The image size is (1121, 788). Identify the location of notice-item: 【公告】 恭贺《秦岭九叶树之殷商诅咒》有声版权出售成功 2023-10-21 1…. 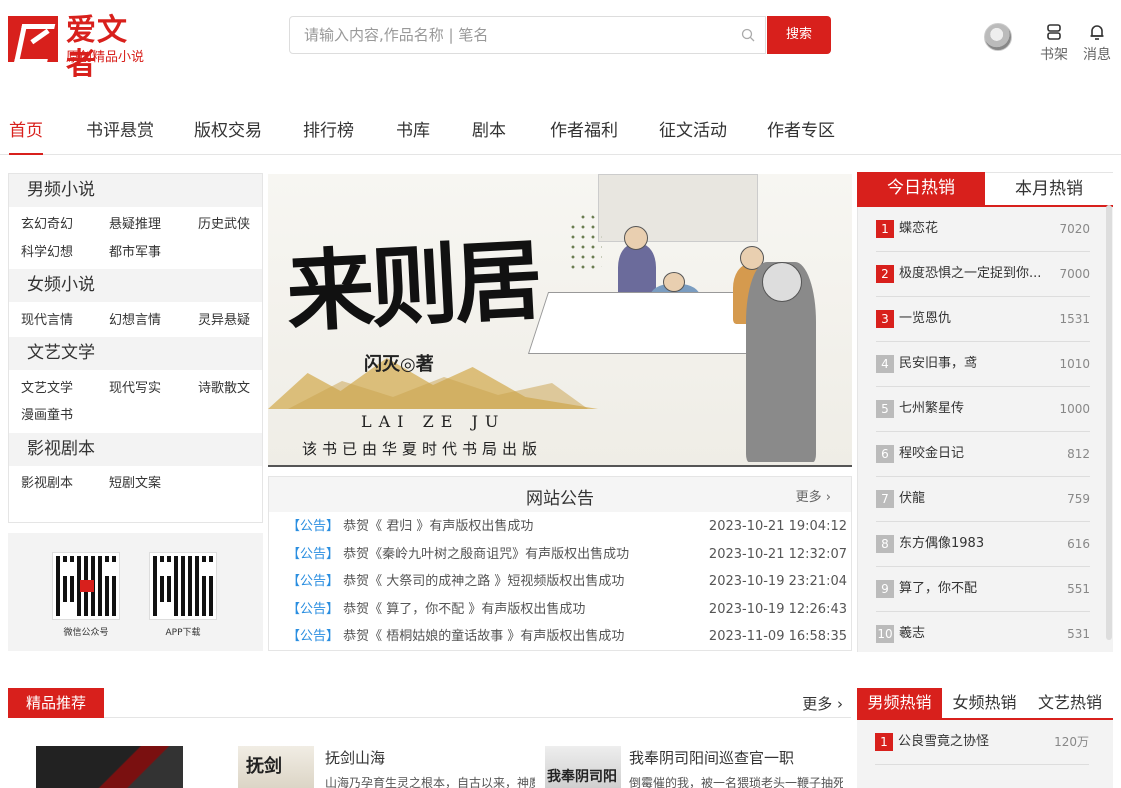
(567, 555).